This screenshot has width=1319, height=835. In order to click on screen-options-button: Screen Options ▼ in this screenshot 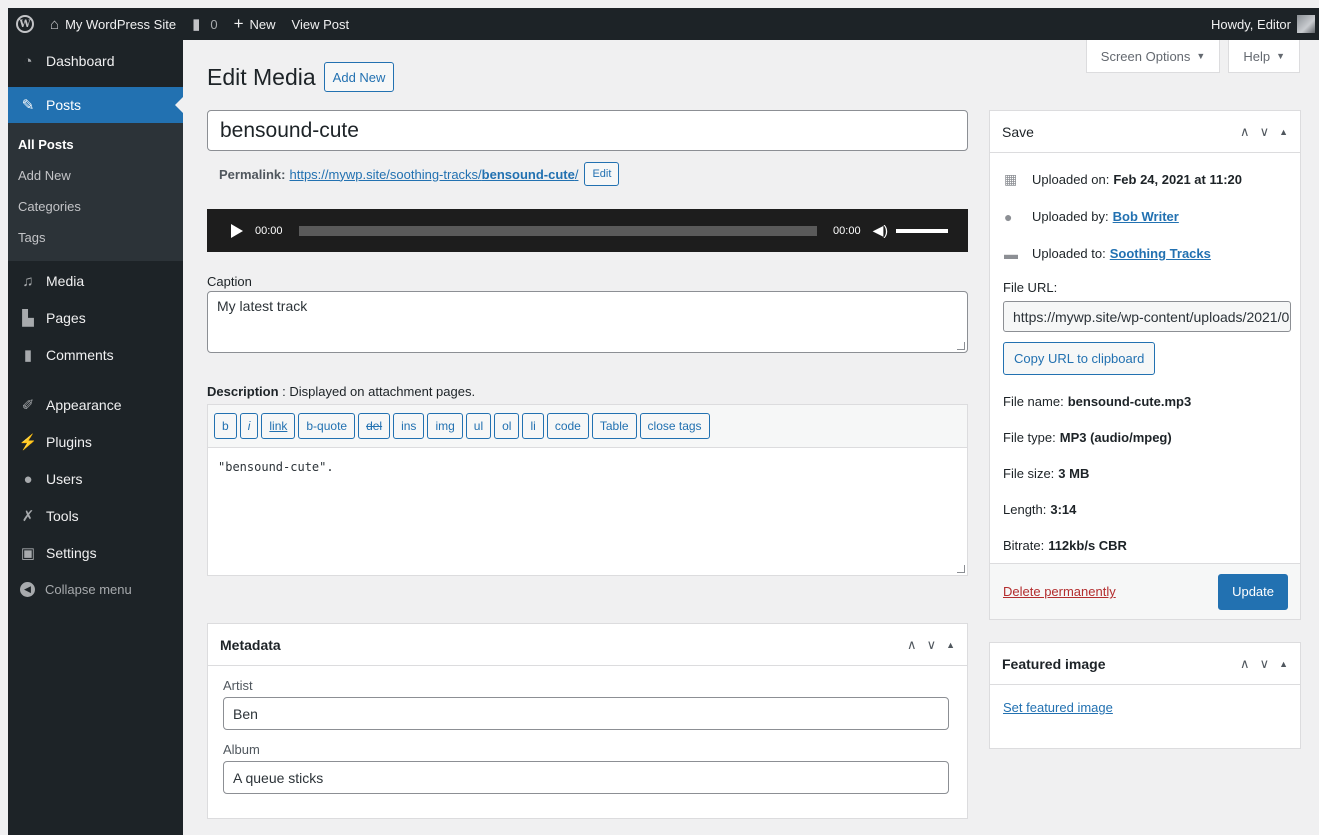, I will do `click(1153, 56)`.